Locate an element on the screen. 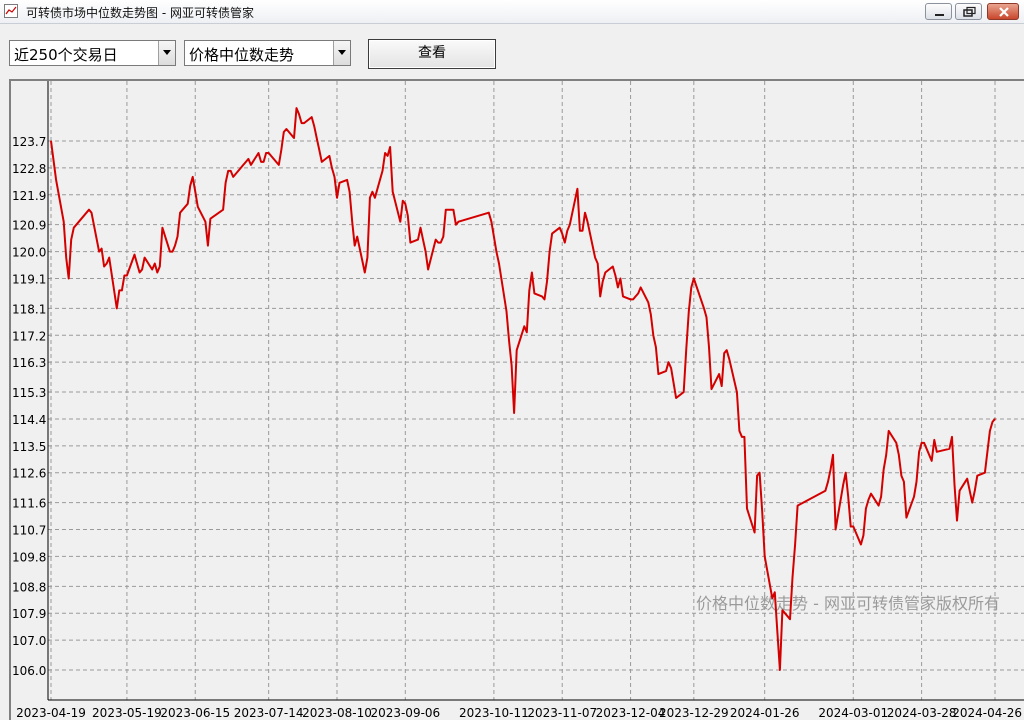 Image resolution: width=1024 pixels, height=720 pixels. y-tick-label: 109.8 is located at coordinates (29, 557).